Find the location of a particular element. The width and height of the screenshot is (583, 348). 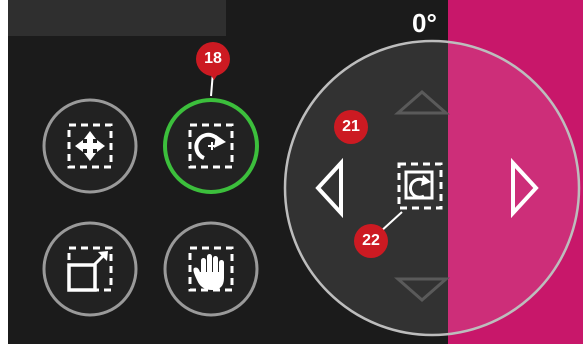

rotate-right-button is located at coordinates (525, 188).